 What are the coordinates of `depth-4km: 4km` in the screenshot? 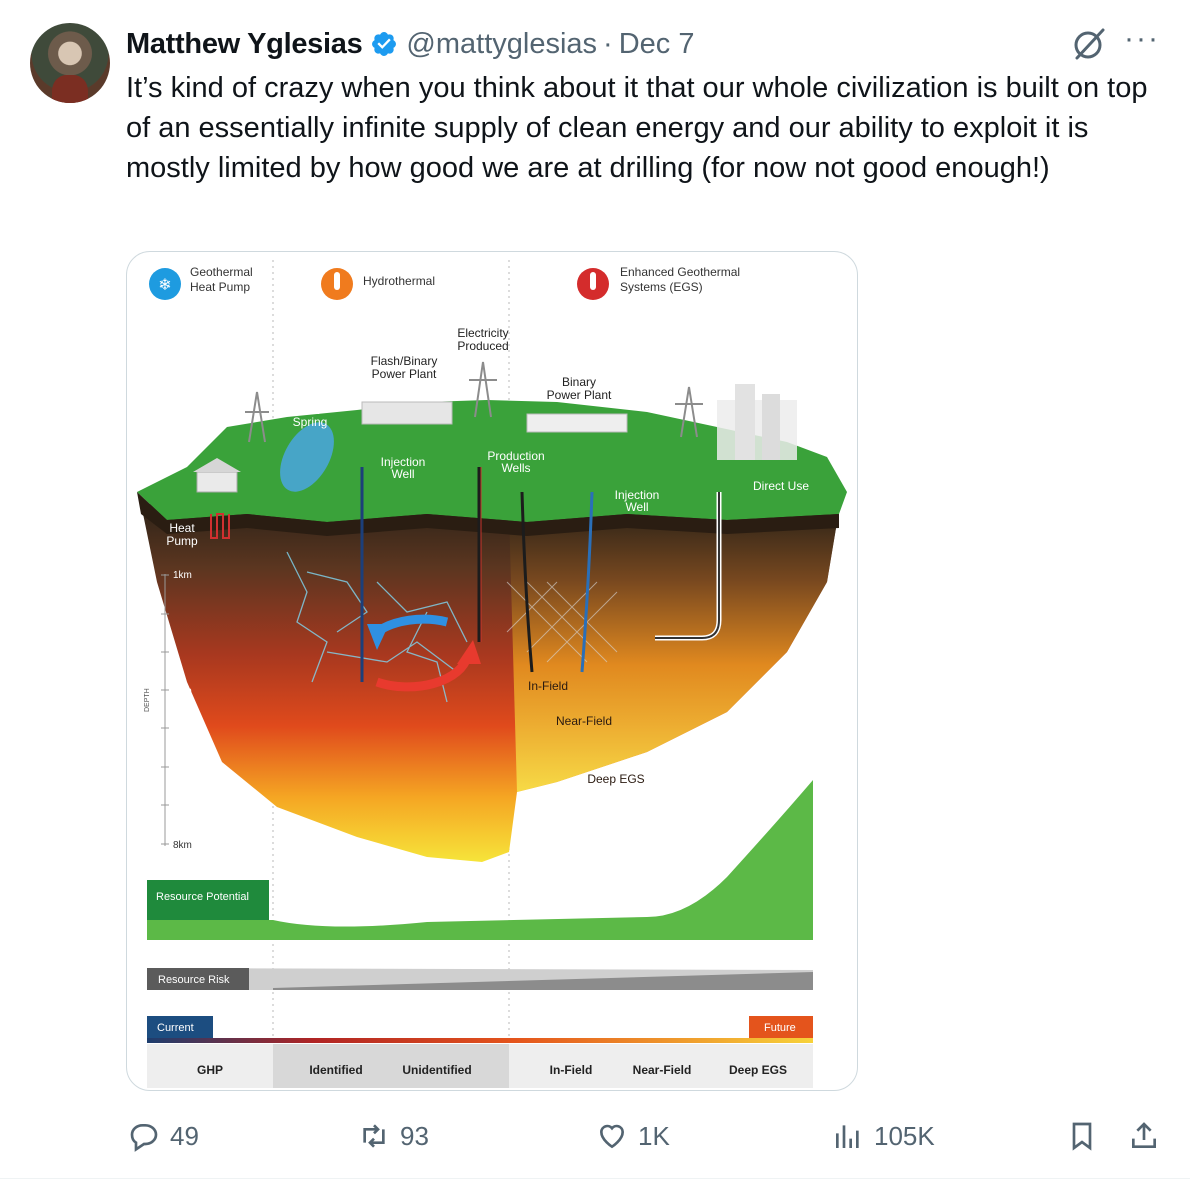 It's located at (182, 691).